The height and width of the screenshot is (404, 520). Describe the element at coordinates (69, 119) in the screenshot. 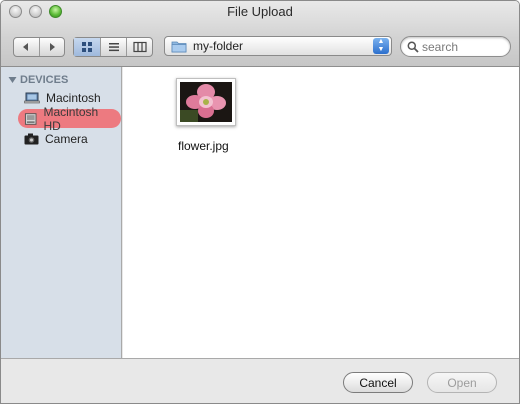

I see `sidebar-item-macintosh-hd: Macintosh HD` at that location.